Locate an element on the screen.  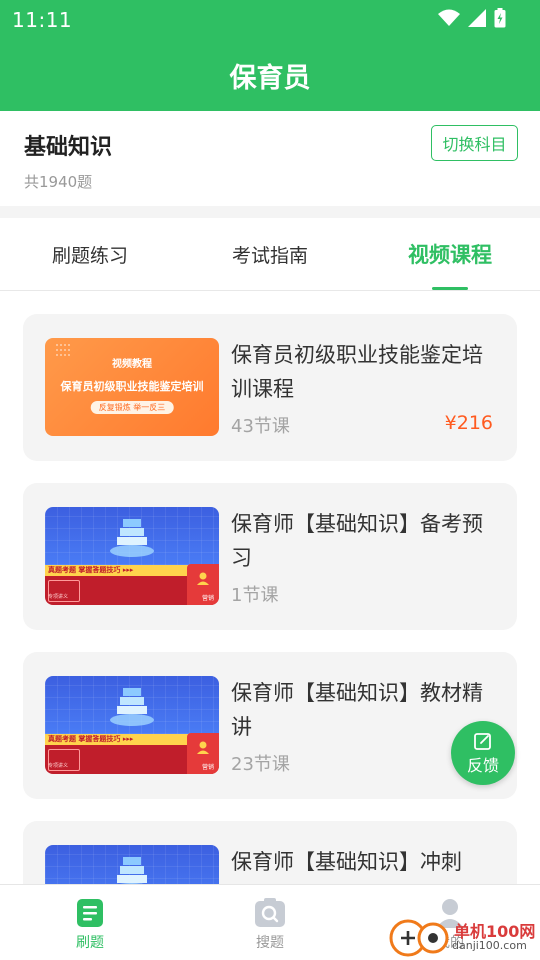
subject-panel: 基础知识 共1940题 切换科目 is located at coordinates (270, 158).